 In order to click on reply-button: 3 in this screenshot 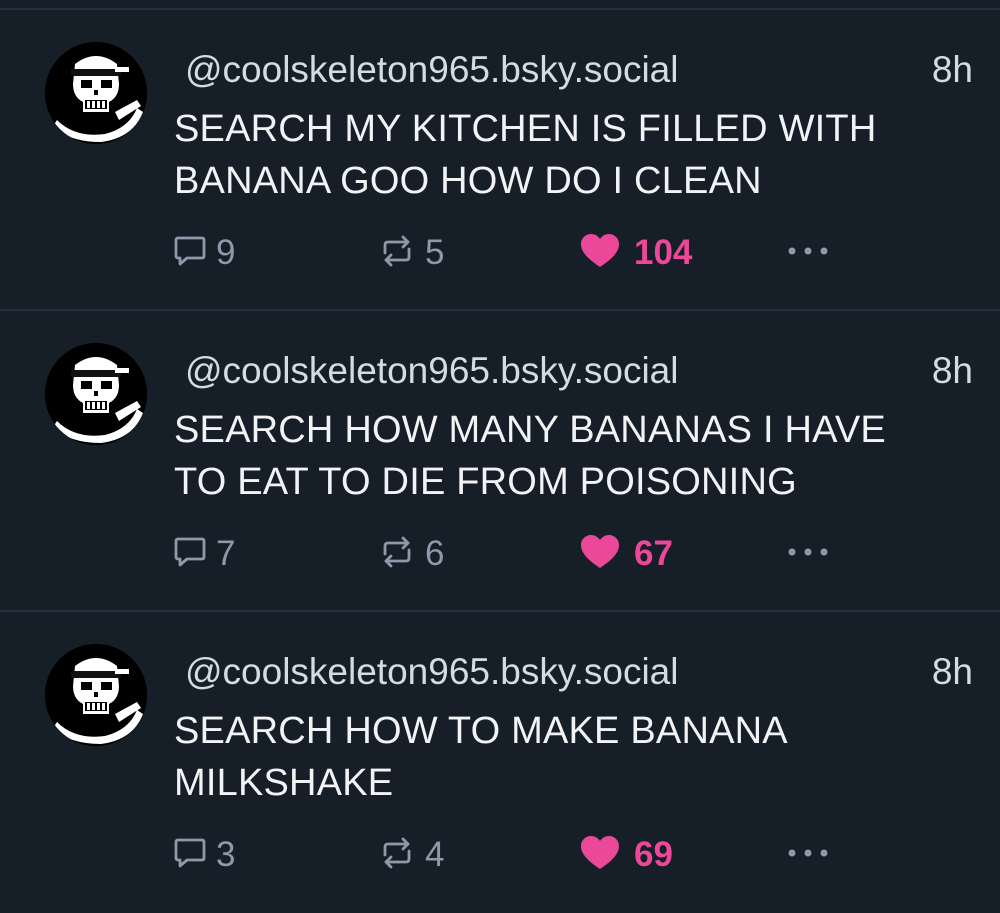, I will do `click(203, 855)`.